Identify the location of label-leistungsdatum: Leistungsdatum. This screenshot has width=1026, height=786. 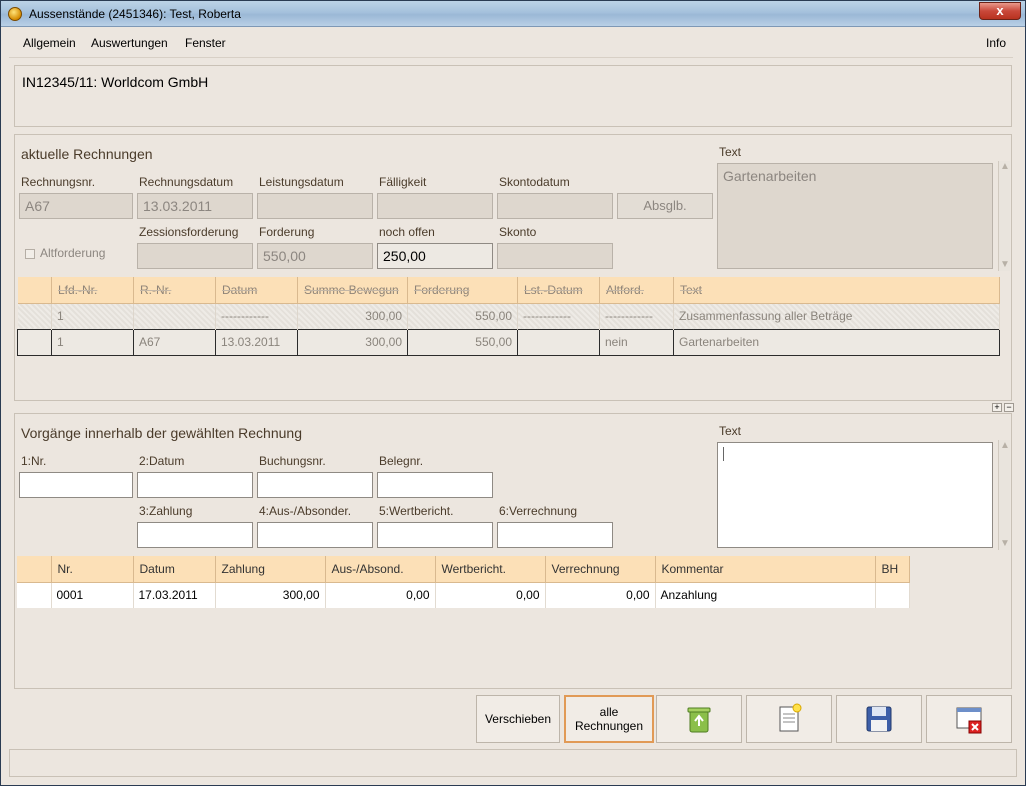
(301, 182).